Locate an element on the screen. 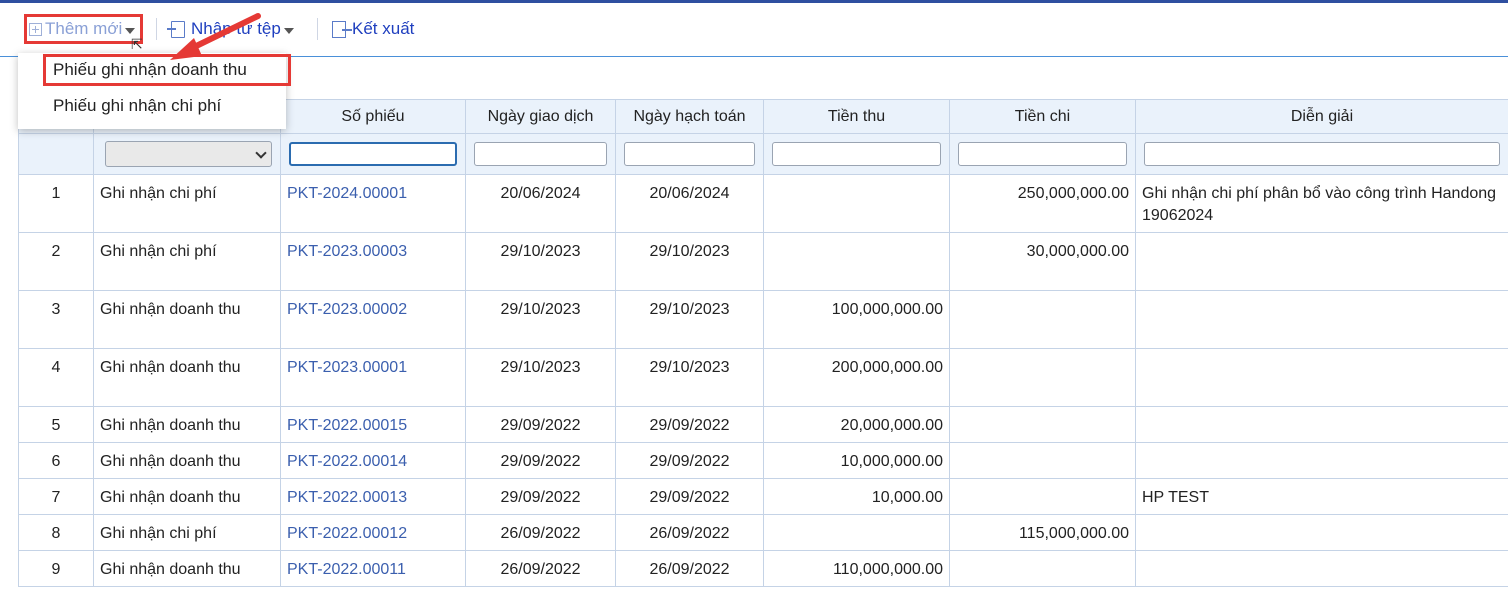 This screenshot has height=591, width=1508. receipt-filter-input is located at coordinates (856, 154).